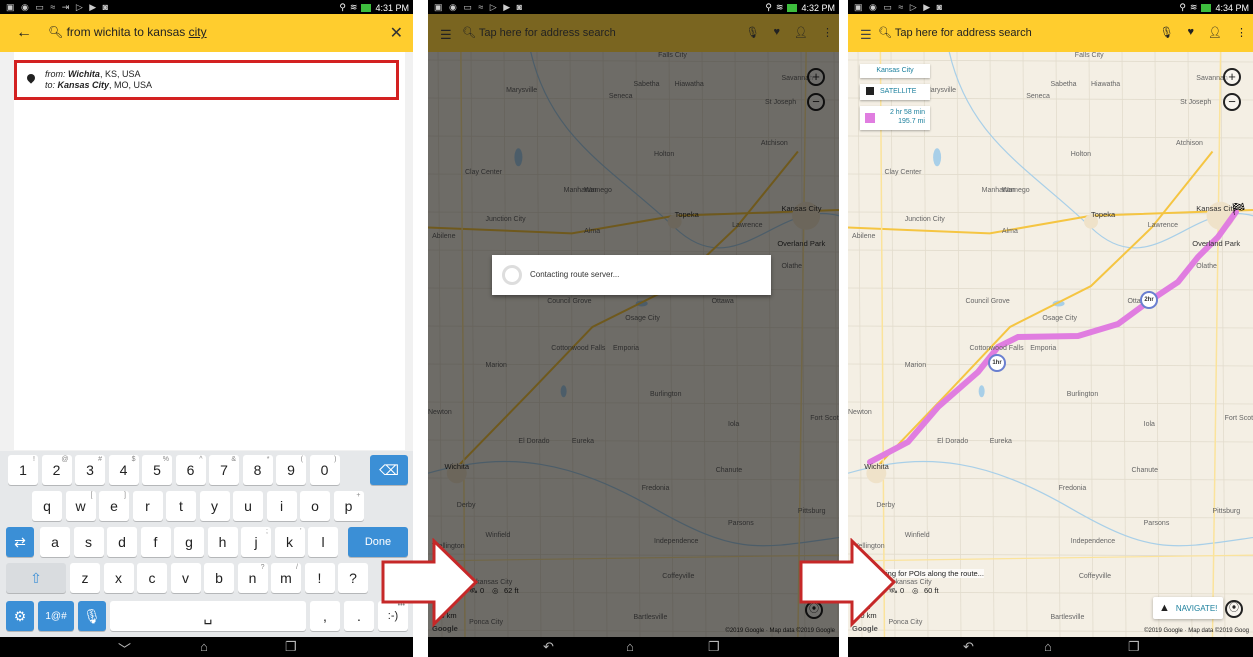  Describe the element at coordinates (83, 85) in the screenshot. I see `to-city: Kansas City` at that location.